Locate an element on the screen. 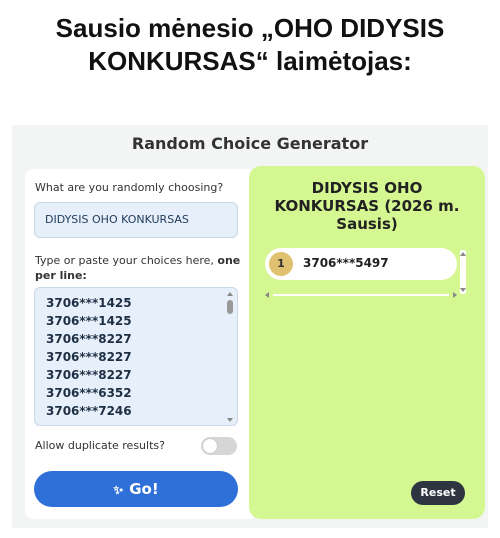  go-button-label: Go! is located at coordinates (144, 489).